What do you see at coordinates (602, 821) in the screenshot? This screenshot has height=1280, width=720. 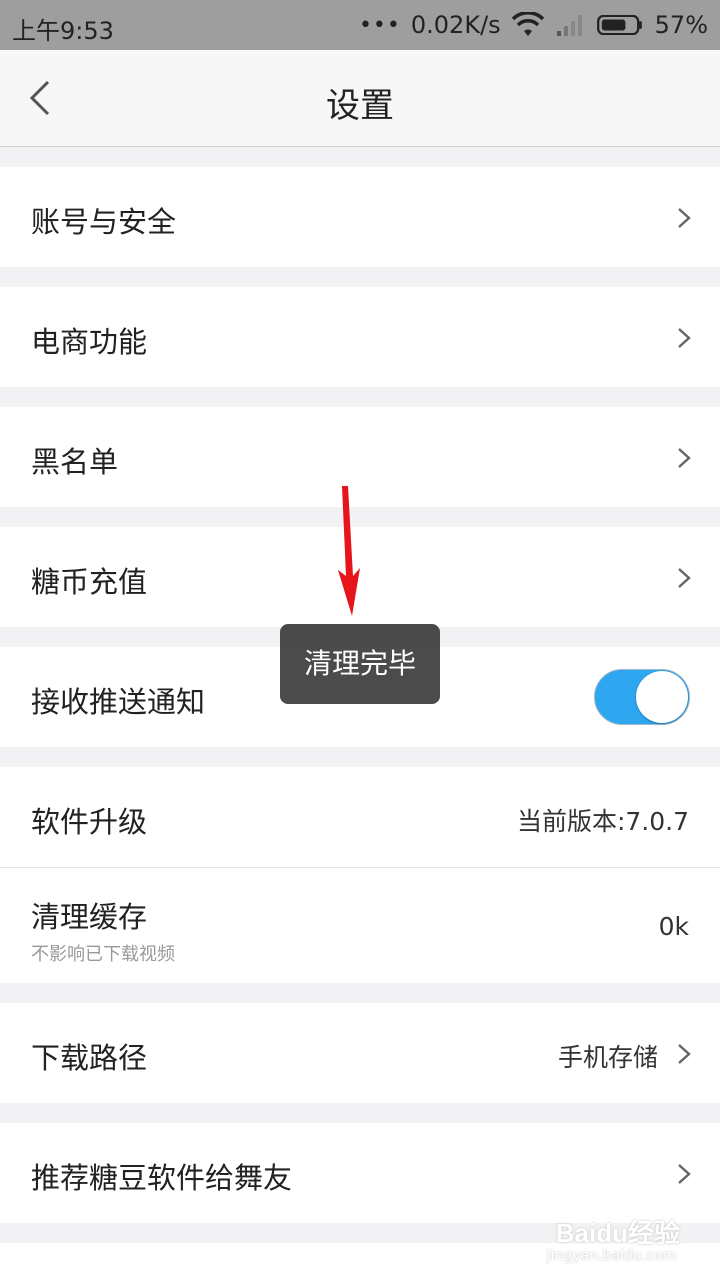 I see `current-version: 当前版本:7.0.7` at bounding box center [602, 821].